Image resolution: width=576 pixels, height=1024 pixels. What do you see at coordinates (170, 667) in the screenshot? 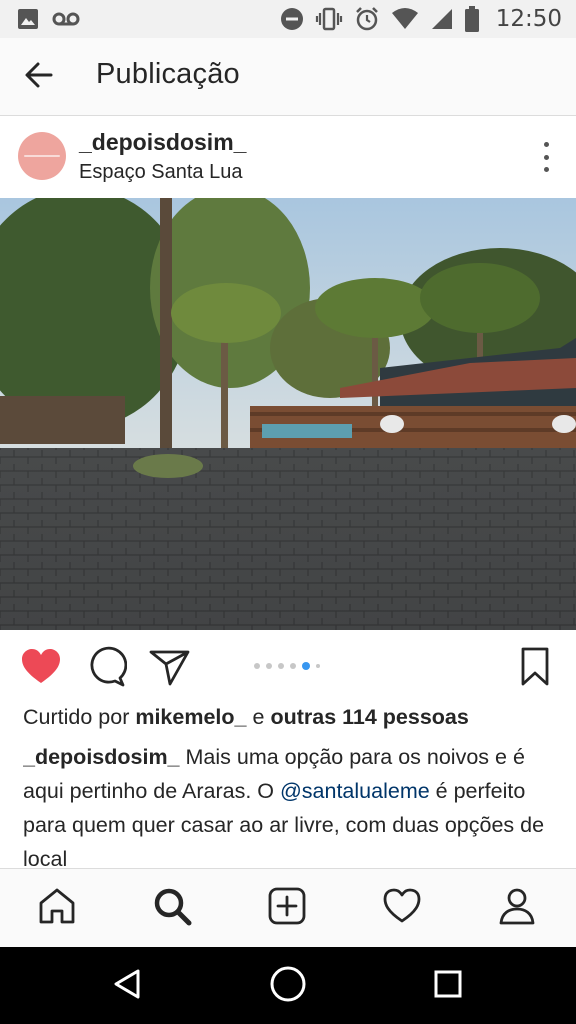
I see `share-button` at bounding box center [170, 667].